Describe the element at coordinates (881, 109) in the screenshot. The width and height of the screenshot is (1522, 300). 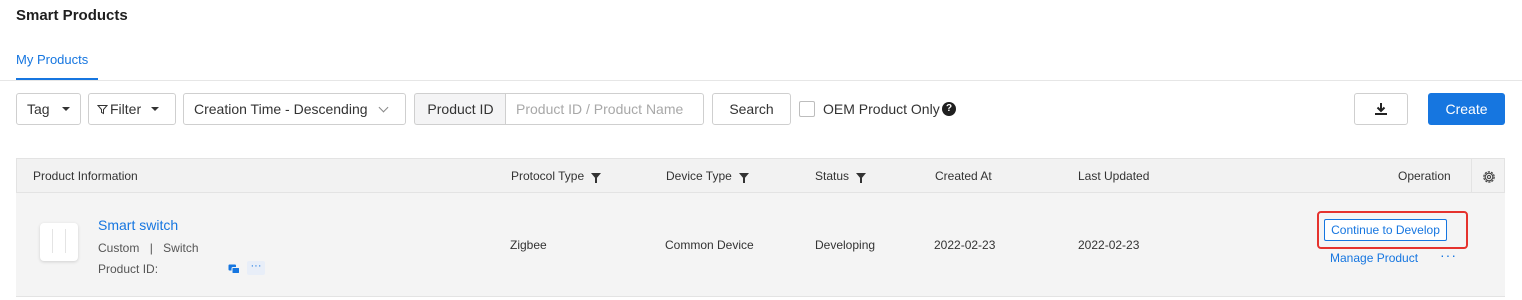
I see `oem-label: OEM Product Only` at that location.